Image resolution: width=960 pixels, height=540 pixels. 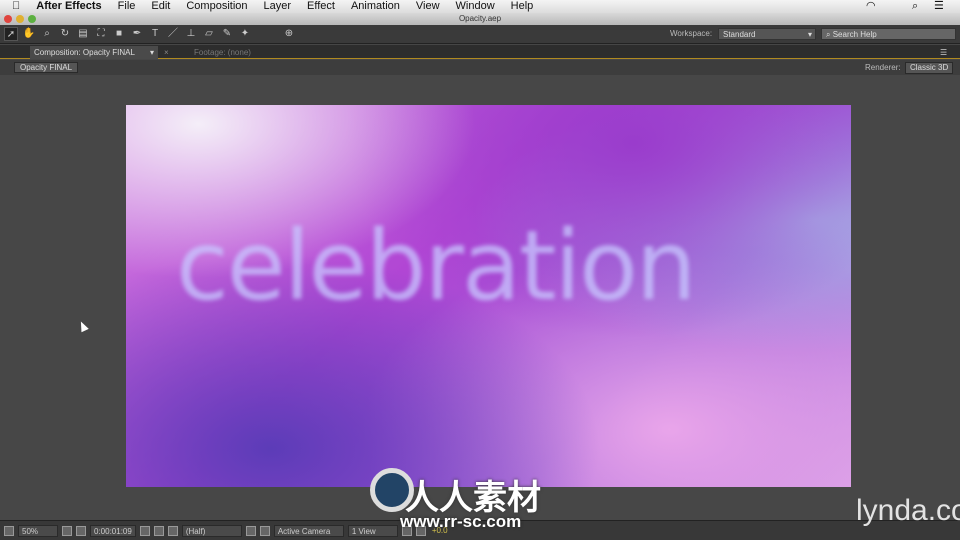 I want to click on menu-layer: Layer, so click(x=278, y=6).